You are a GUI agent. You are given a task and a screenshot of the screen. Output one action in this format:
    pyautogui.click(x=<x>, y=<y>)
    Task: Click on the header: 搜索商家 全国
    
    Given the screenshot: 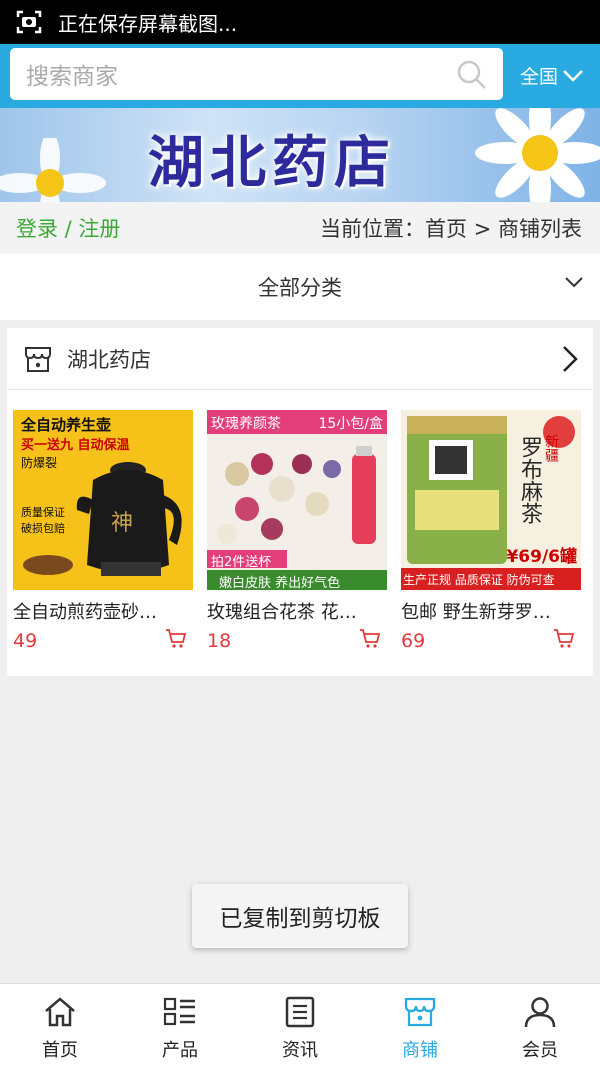 What is the action you would take?
    pyautogui.click(x=300, y=76)
    